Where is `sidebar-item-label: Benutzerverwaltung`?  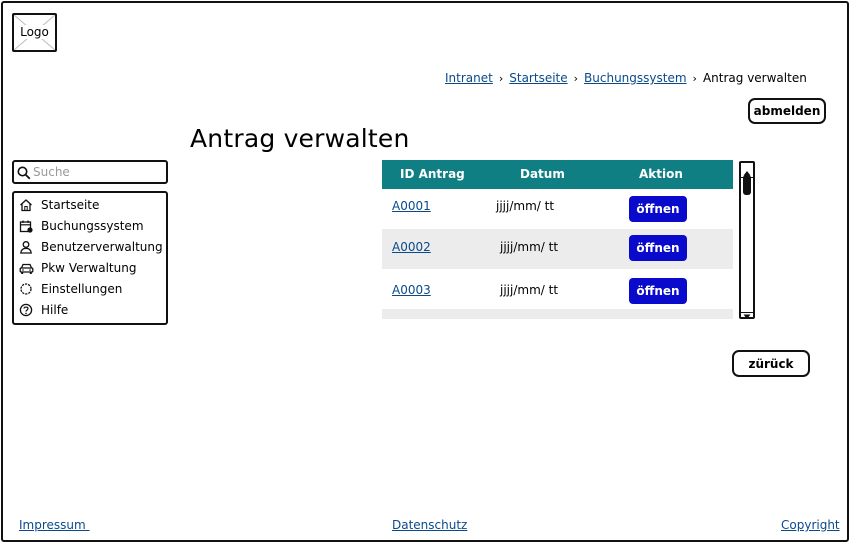
sidebar-item-label: Benutzerverwaltung is located at coordinates (102, 247).